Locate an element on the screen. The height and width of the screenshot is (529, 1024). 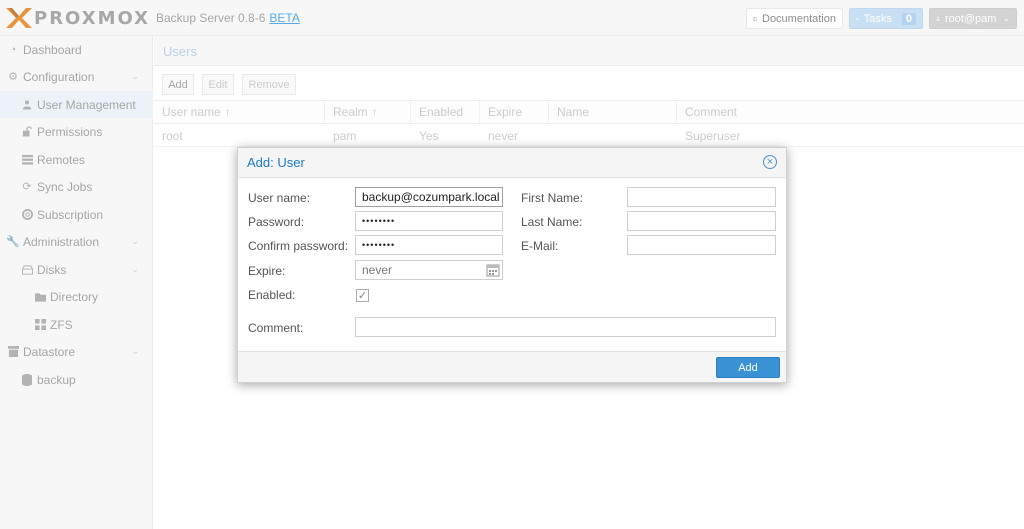
dialog-title: Add: User is located at coordinates (276, 162).